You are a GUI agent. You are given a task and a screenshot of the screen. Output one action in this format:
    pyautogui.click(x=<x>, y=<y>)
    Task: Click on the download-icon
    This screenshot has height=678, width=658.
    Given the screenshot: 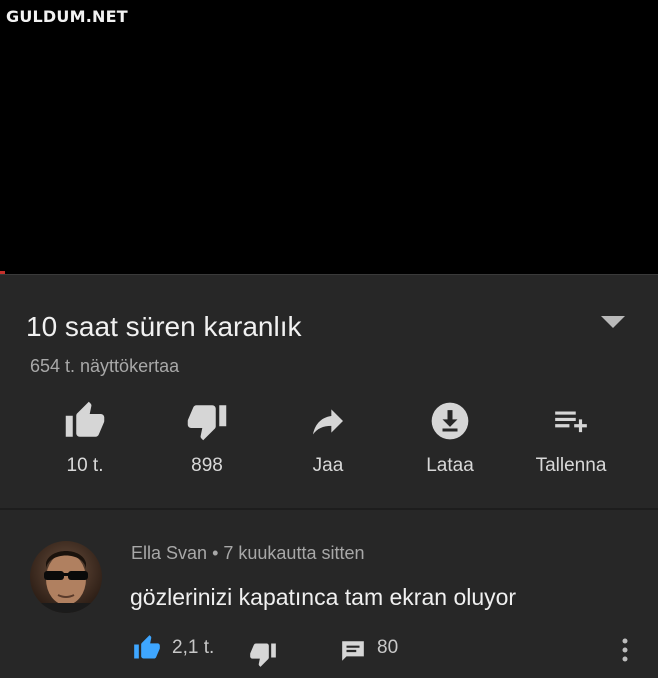 What is the action you would take?
    pyautogui.click(x=450, y=421)
    